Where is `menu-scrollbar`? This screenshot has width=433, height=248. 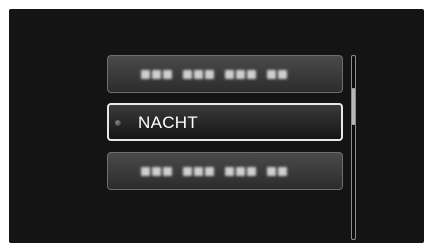 menu-scrollbar is located at coordinates (353, 147).